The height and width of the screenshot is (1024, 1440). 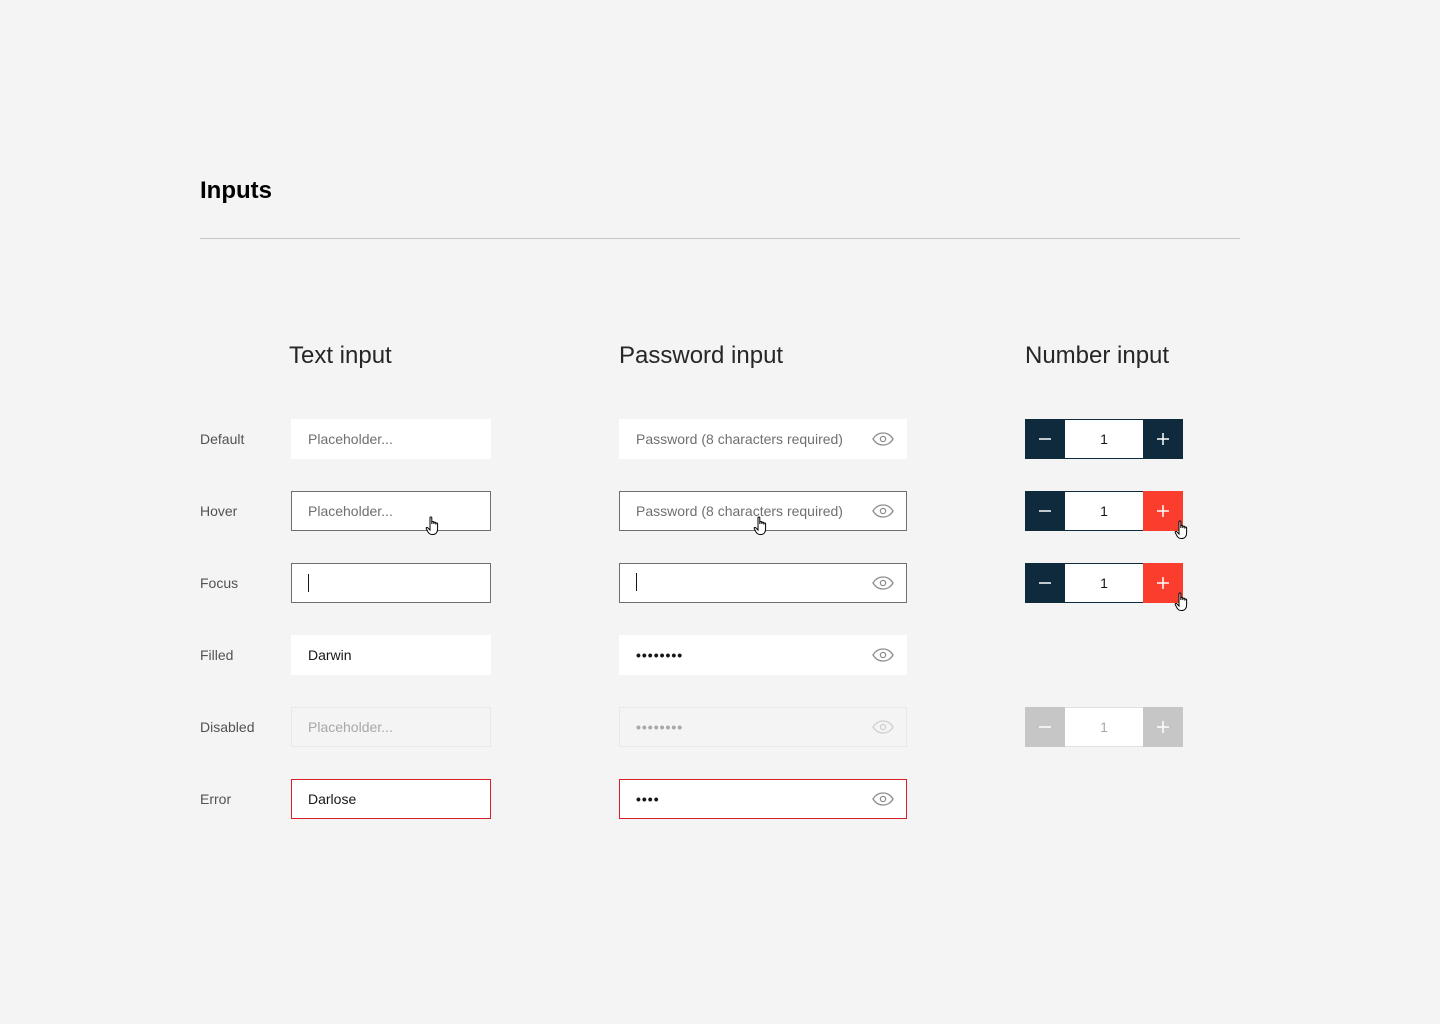 I want to click on number-input-disabled: 1, so click(x=1104, y=727).